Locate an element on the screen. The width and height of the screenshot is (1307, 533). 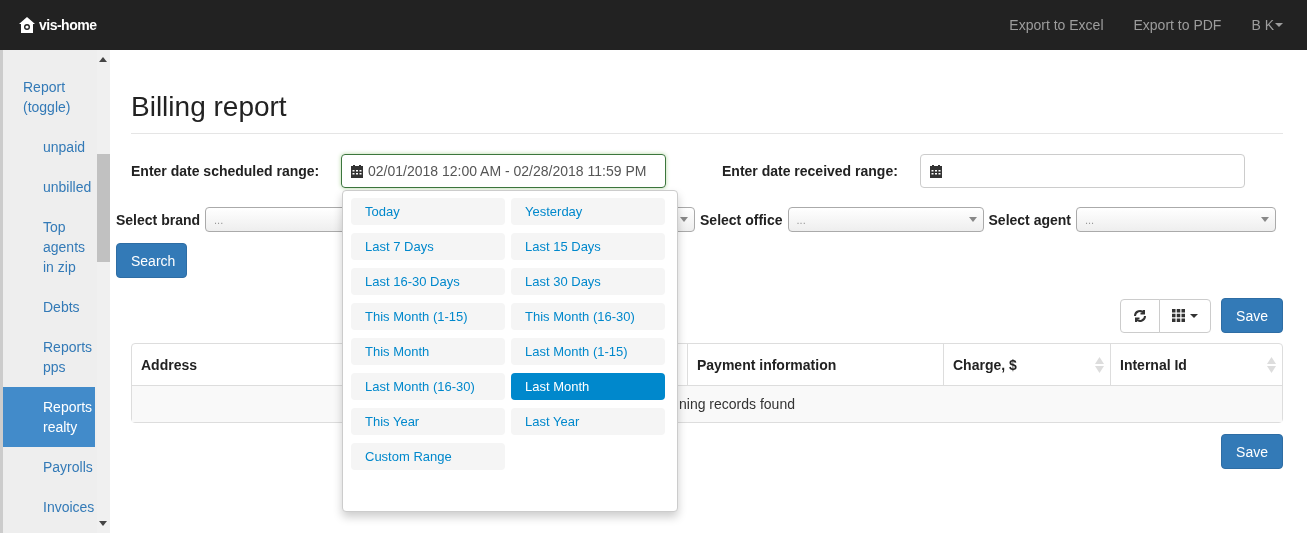
refresh-icon is located at coordinates (1140, 315).